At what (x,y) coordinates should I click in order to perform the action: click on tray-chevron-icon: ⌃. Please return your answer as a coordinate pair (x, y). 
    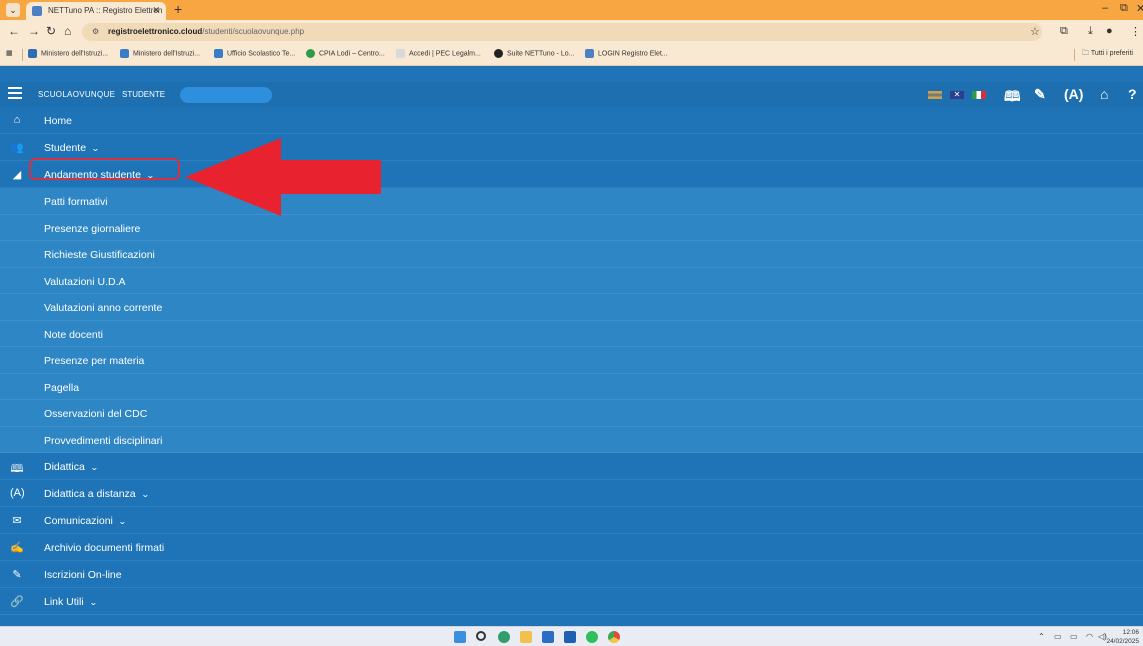
    Looking at the image, I should click on (1041, 636).